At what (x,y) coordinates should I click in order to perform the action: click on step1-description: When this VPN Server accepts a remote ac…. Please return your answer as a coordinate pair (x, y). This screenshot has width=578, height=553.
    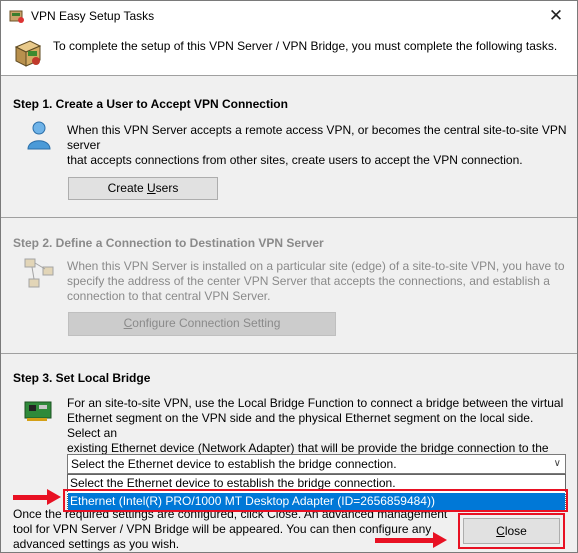
    Looking at the image, I should click on (317, 145).